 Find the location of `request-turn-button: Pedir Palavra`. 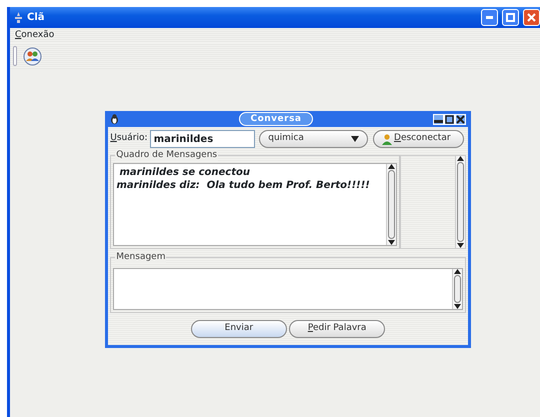

request-turn-button: Pedir Palavra is located at coordinates (337, 329).